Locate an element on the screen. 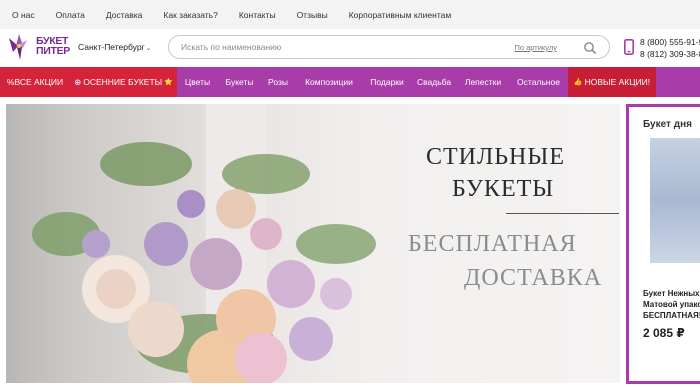 This screenshot has width=700, height=387. search-icon is located at coordinates (590, 48).